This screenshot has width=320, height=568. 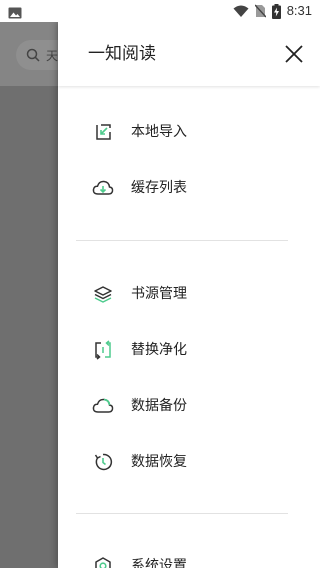 What do you see at coordinates (189, 132) in the screenshot?
I see `menu-item-local-import: 本地导入` at bounding box center [189, 132].